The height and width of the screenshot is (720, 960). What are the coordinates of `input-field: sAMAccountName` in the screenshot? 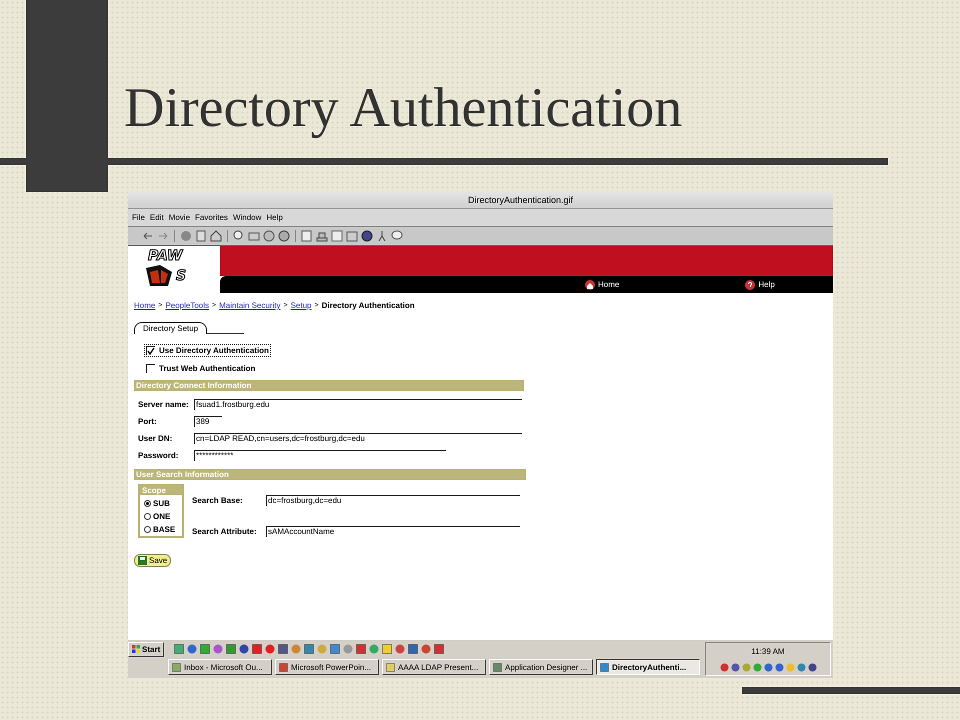 It's located at (393, 531).